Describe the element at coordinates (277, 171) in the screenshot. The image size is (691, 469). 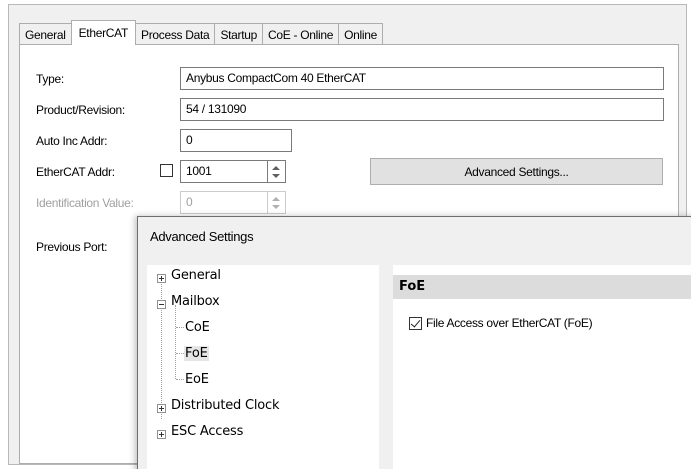
I see `ethercat-addr-spinner` at that location.